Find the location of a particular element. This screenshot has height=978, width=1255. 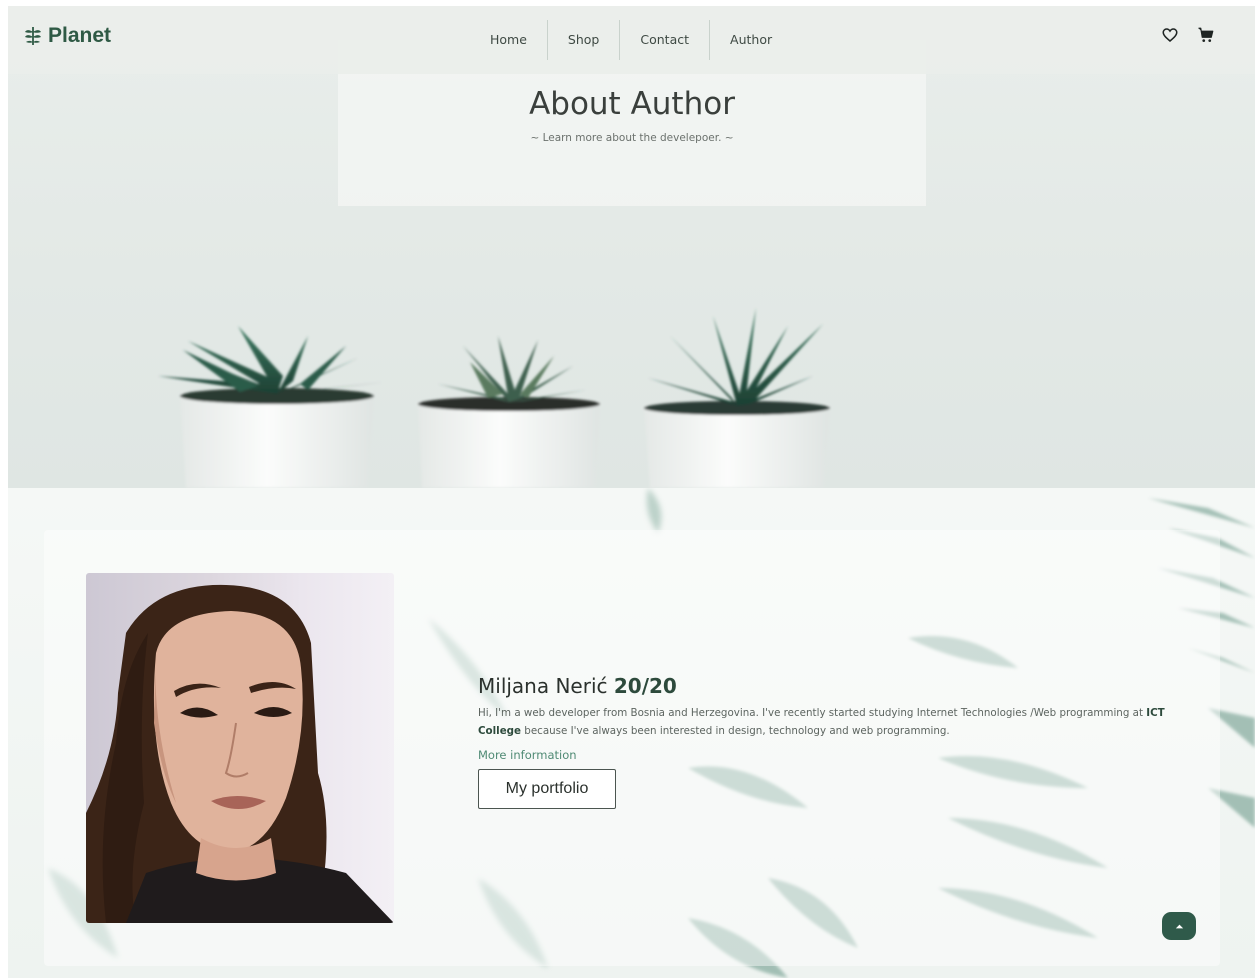

author-name: Miljana Nerić is located at coordinates (543, 686).